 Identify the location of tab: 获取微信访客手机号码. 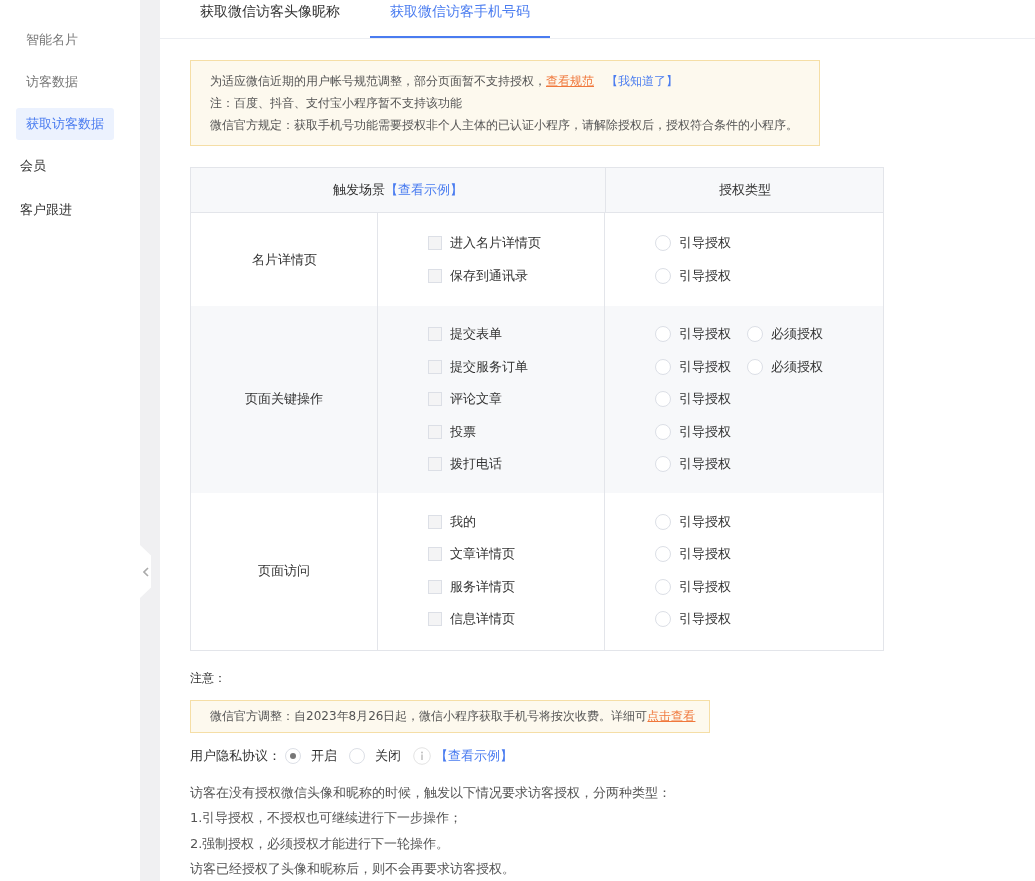
(460, 19).